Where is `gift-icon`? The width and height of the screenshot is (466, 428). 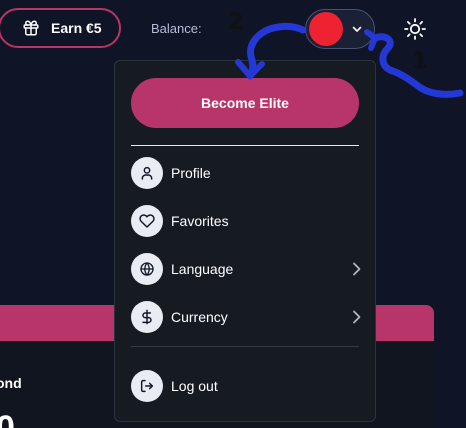
gift-icon is located at coordinates (31, 28).